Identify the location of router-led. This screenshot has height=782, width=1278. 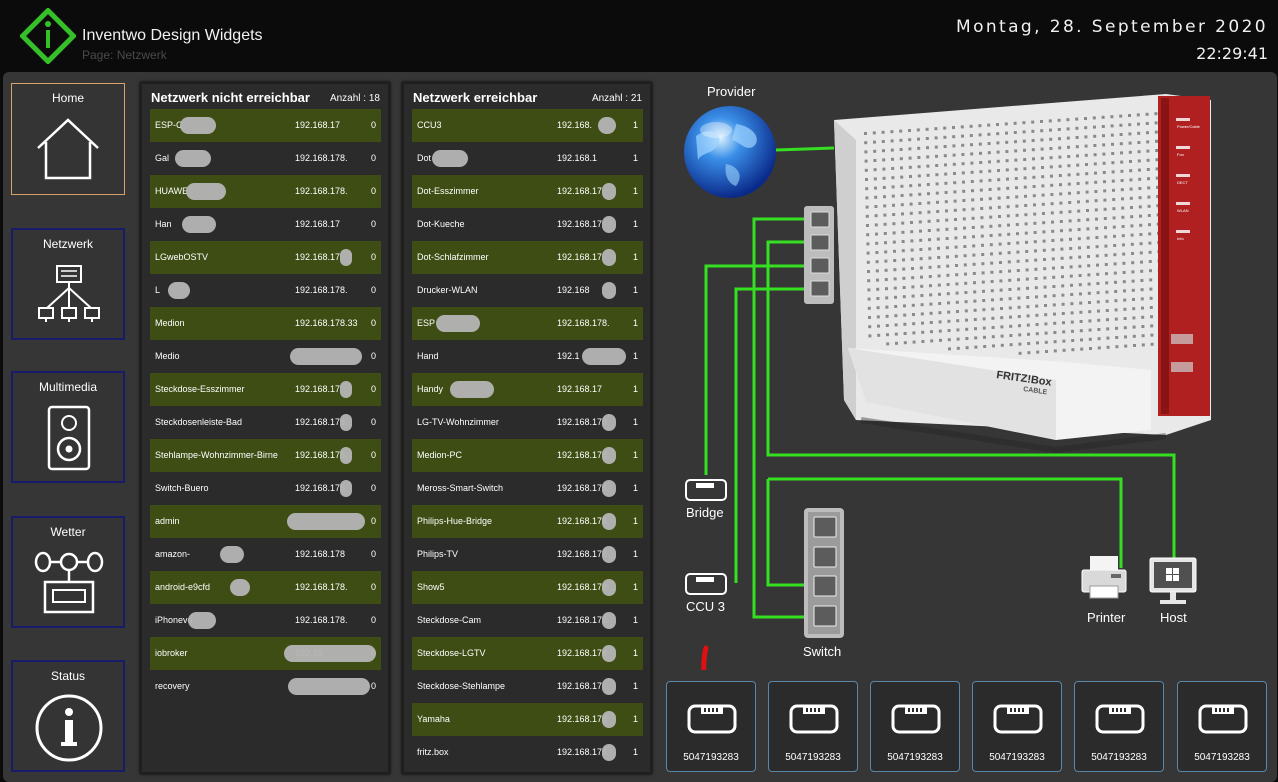
(1183, 231).